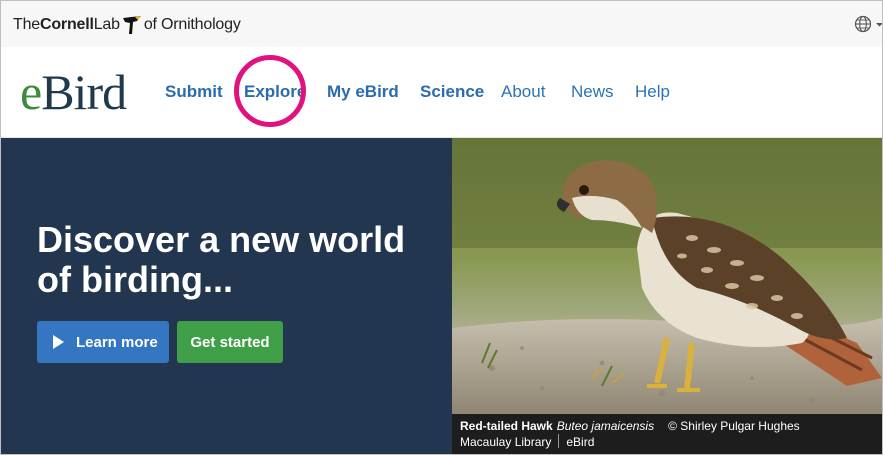 Image resolution: width=883 pixels, height=455 pixels. What do you see at coordinates (580, 442) in the screenshot?
I see `caption-source-ebird: eBird` at bounding box center [580, 442].